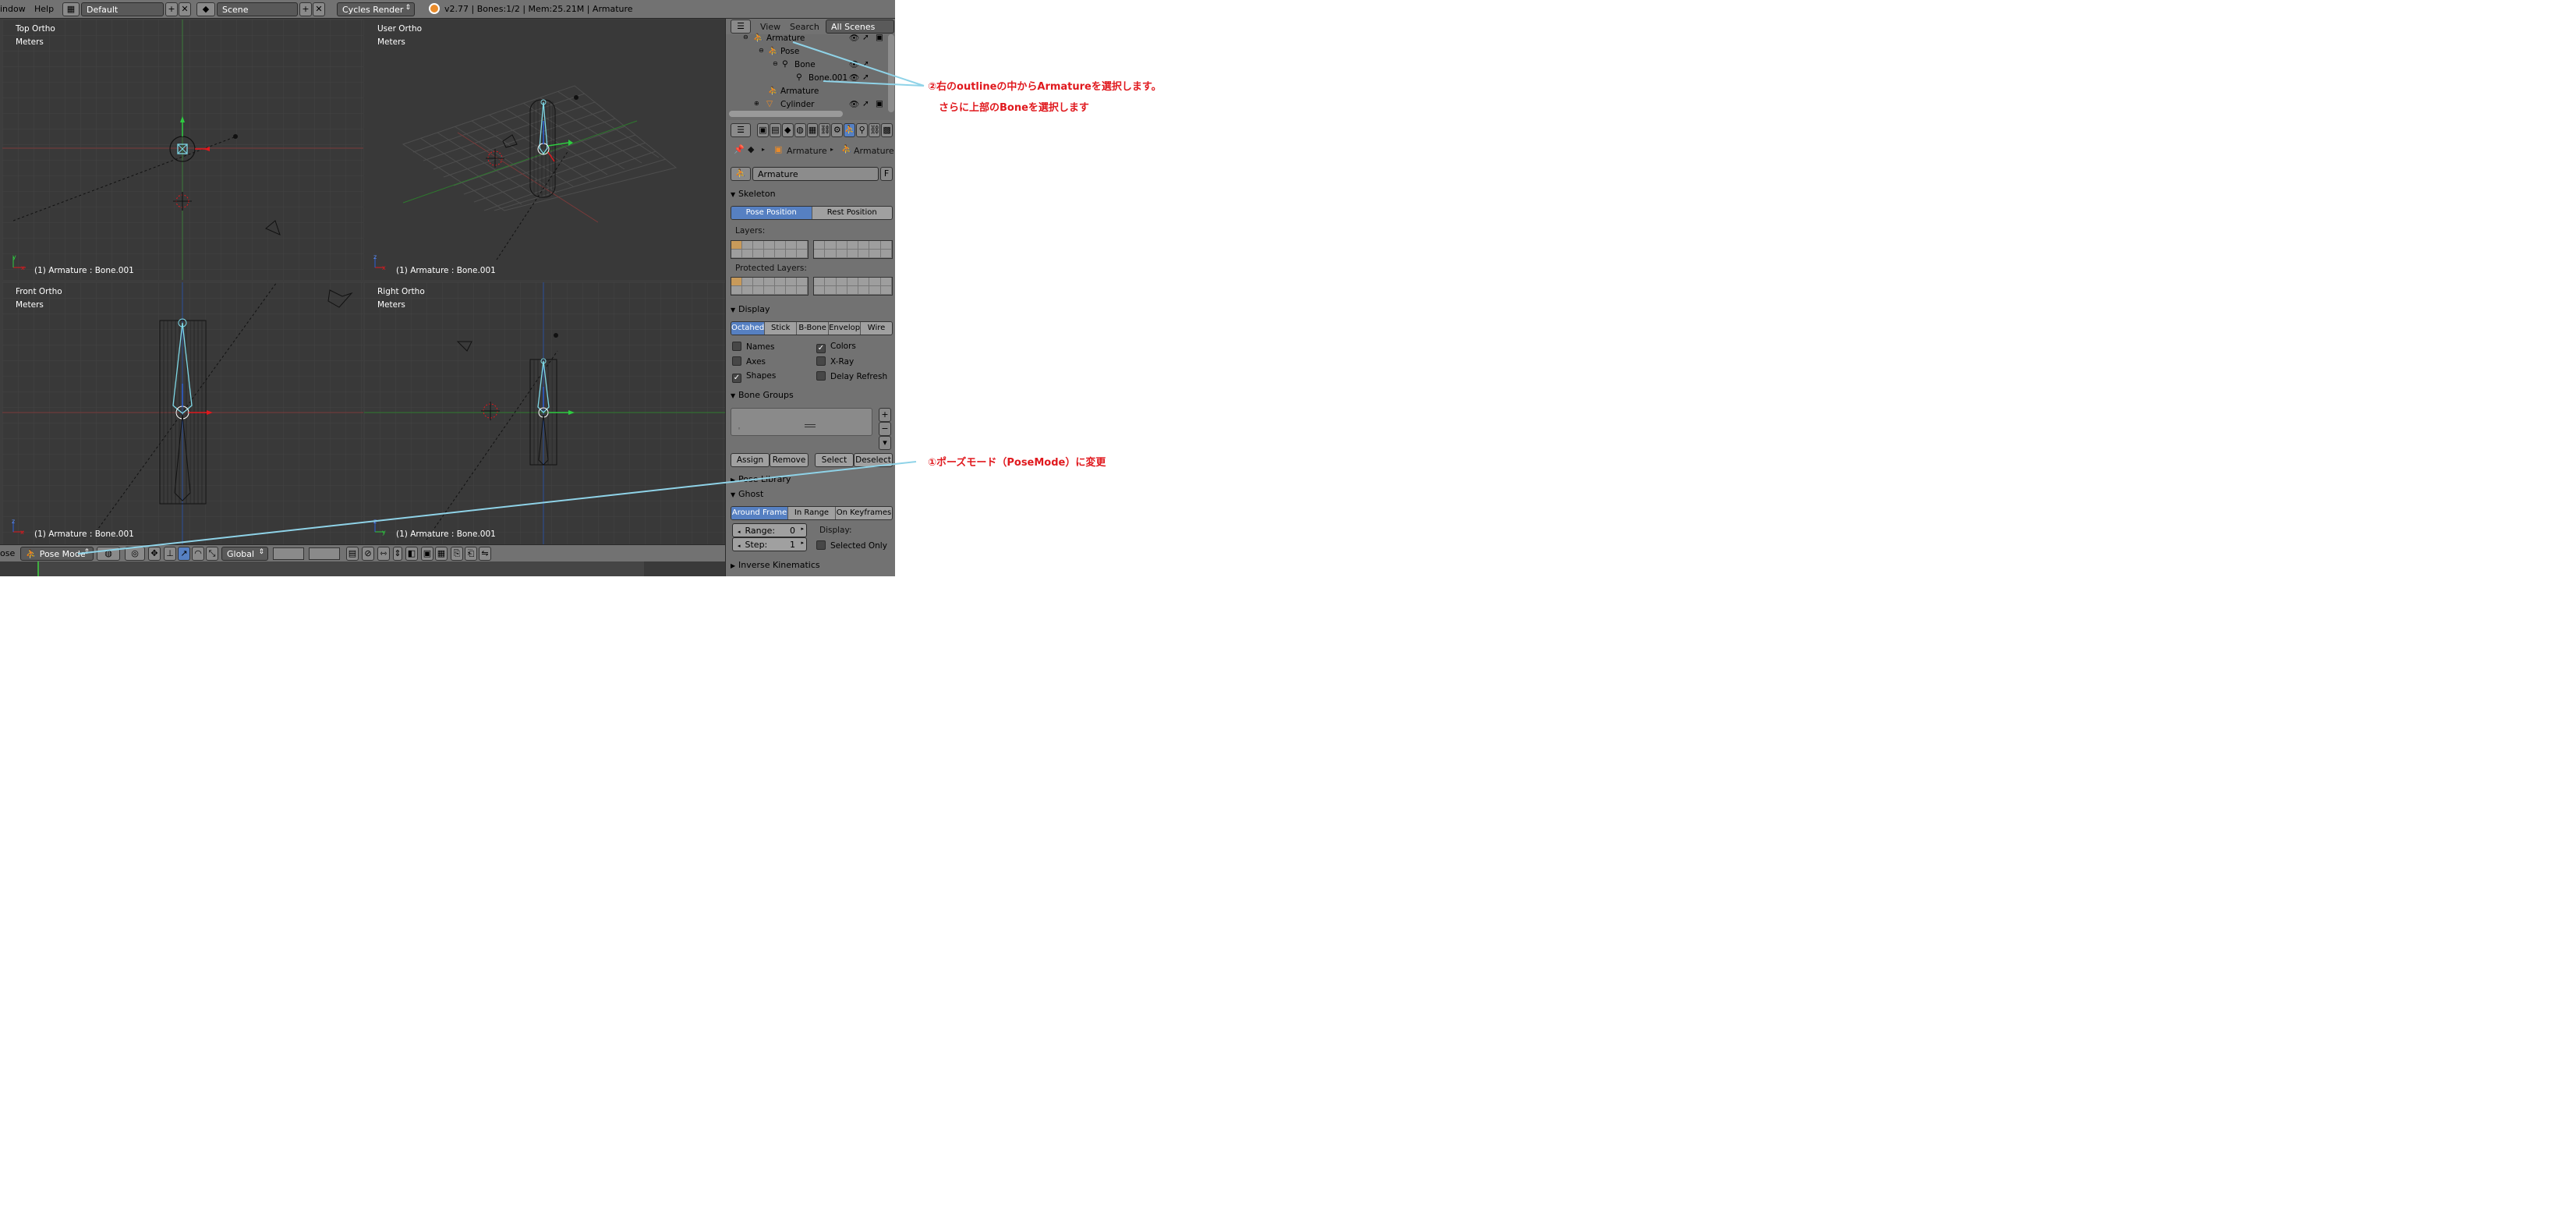  Describe the element at coordinates (501, 298) in the screenshot. I see `annotation-leader-lines` at that location.